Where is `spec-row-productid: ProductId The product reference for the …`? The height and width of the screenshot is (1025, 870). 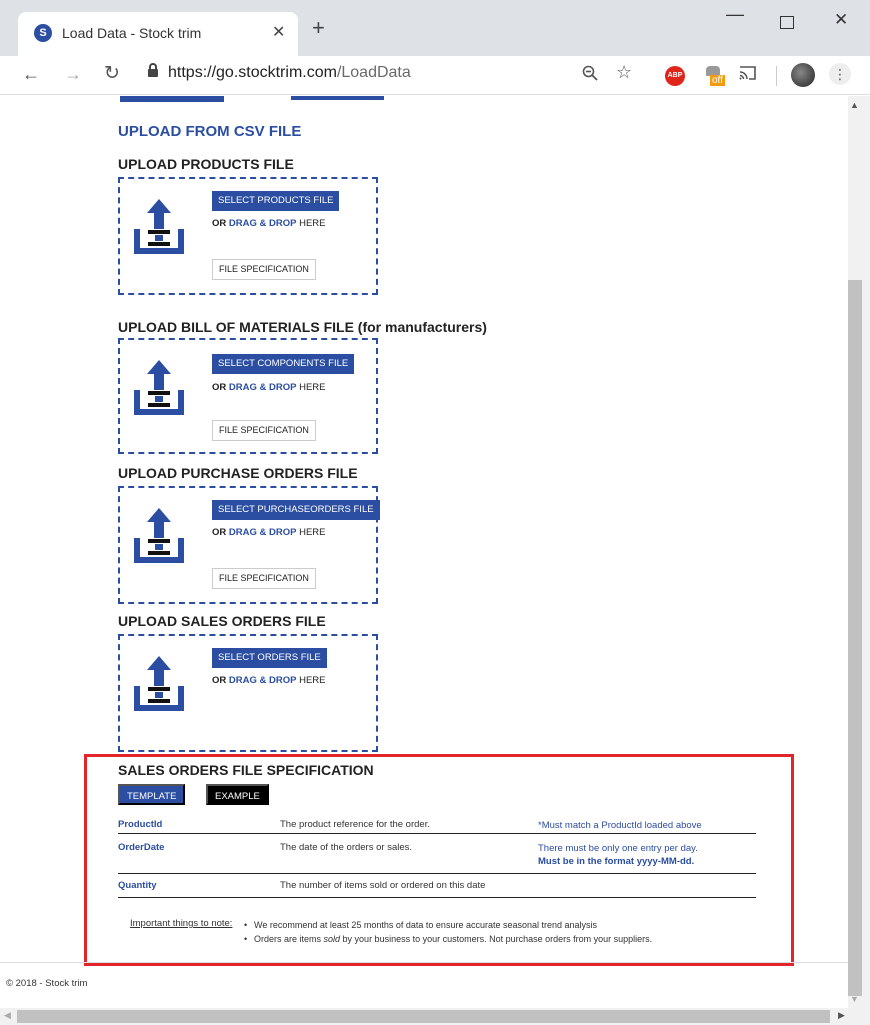 spec-row-productid: ProductId The product reference for the … is located at coordinates (437, 825).